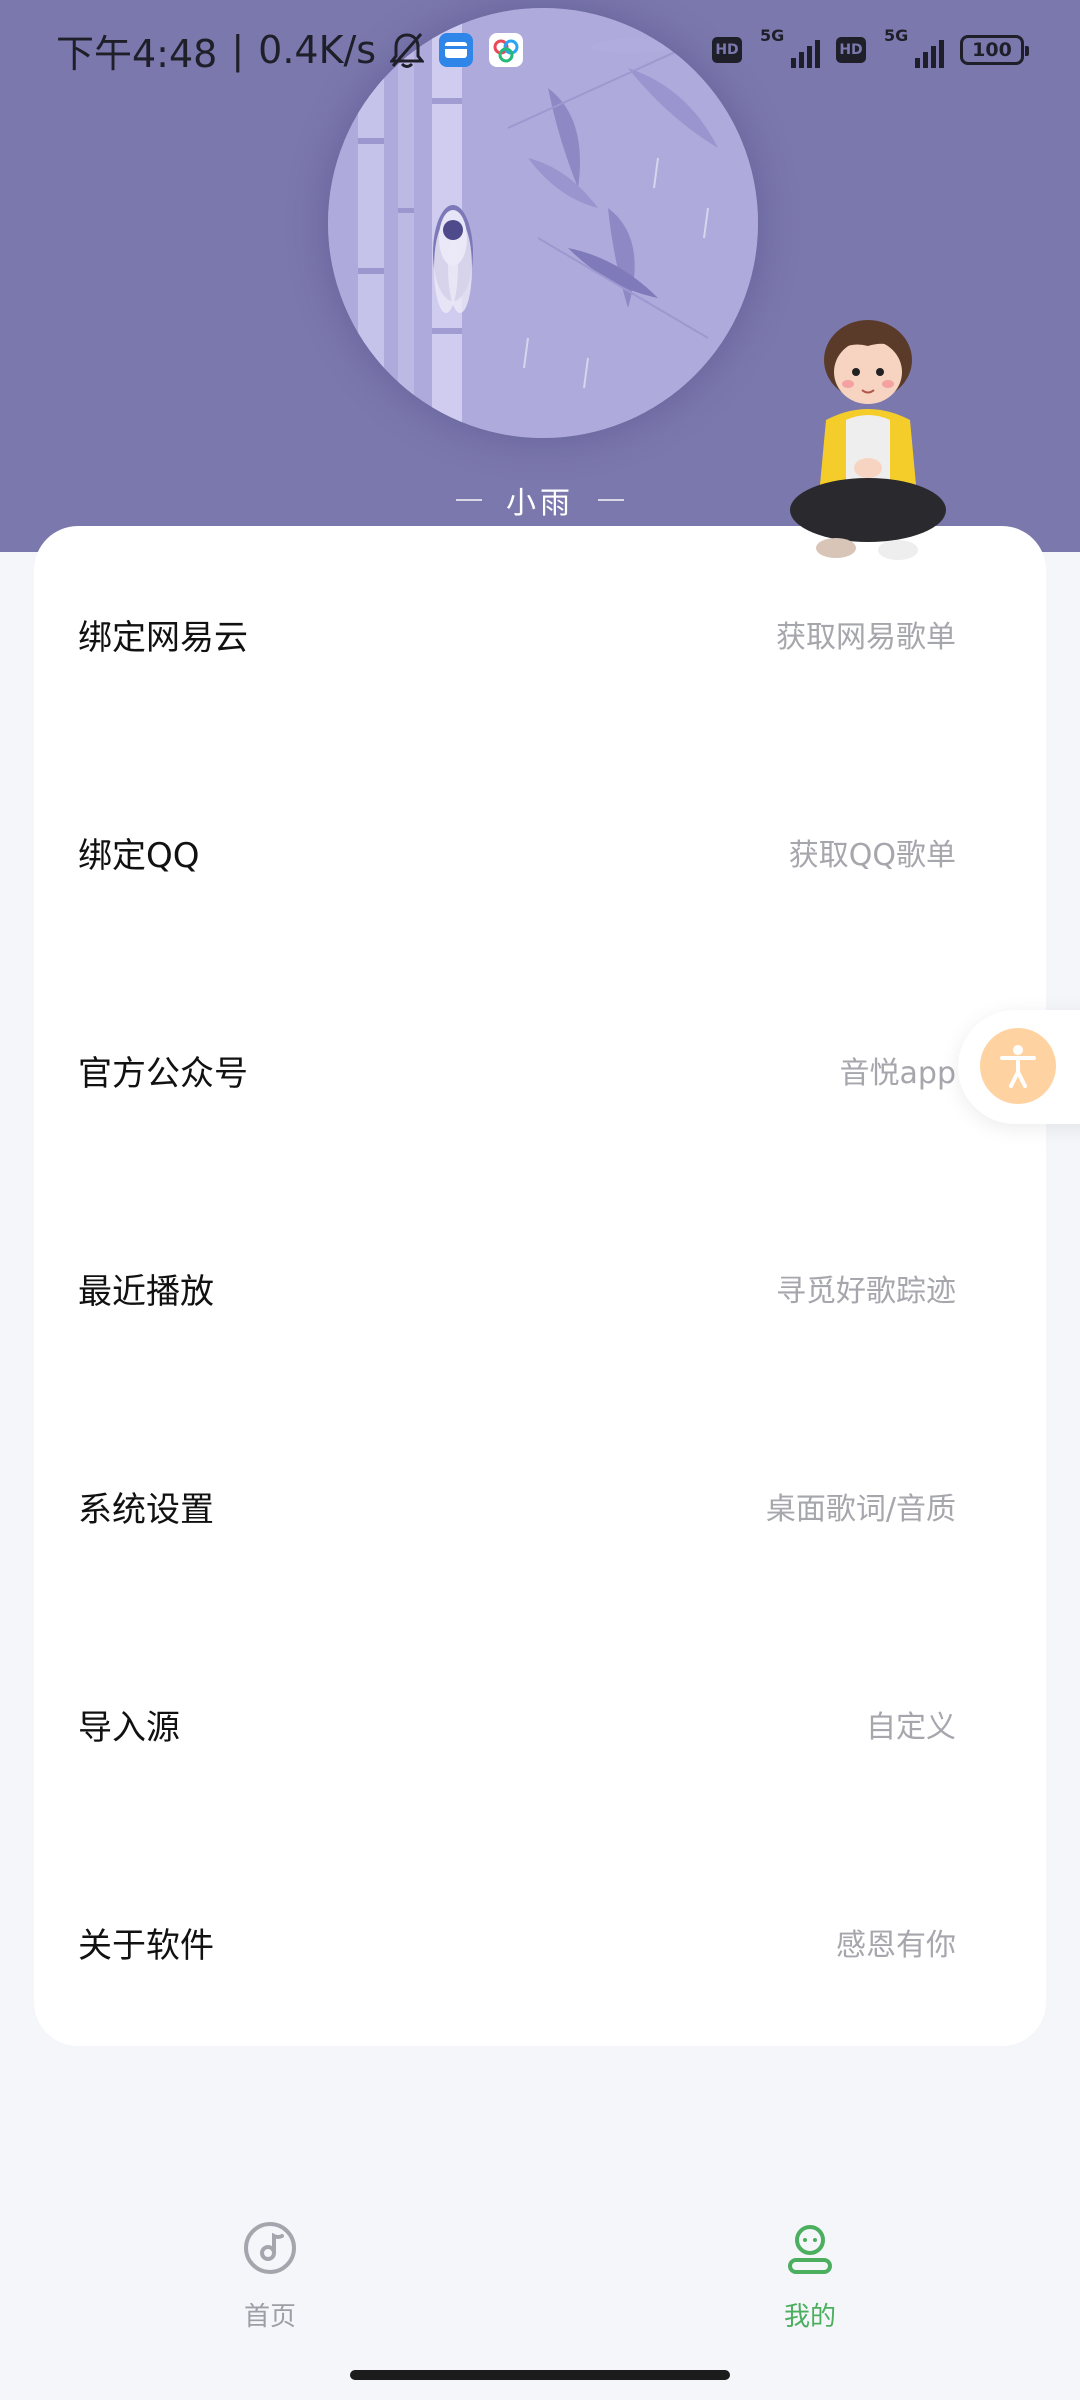  I want to click on menu-item-hint: 音悦app, so click(897, 1073).